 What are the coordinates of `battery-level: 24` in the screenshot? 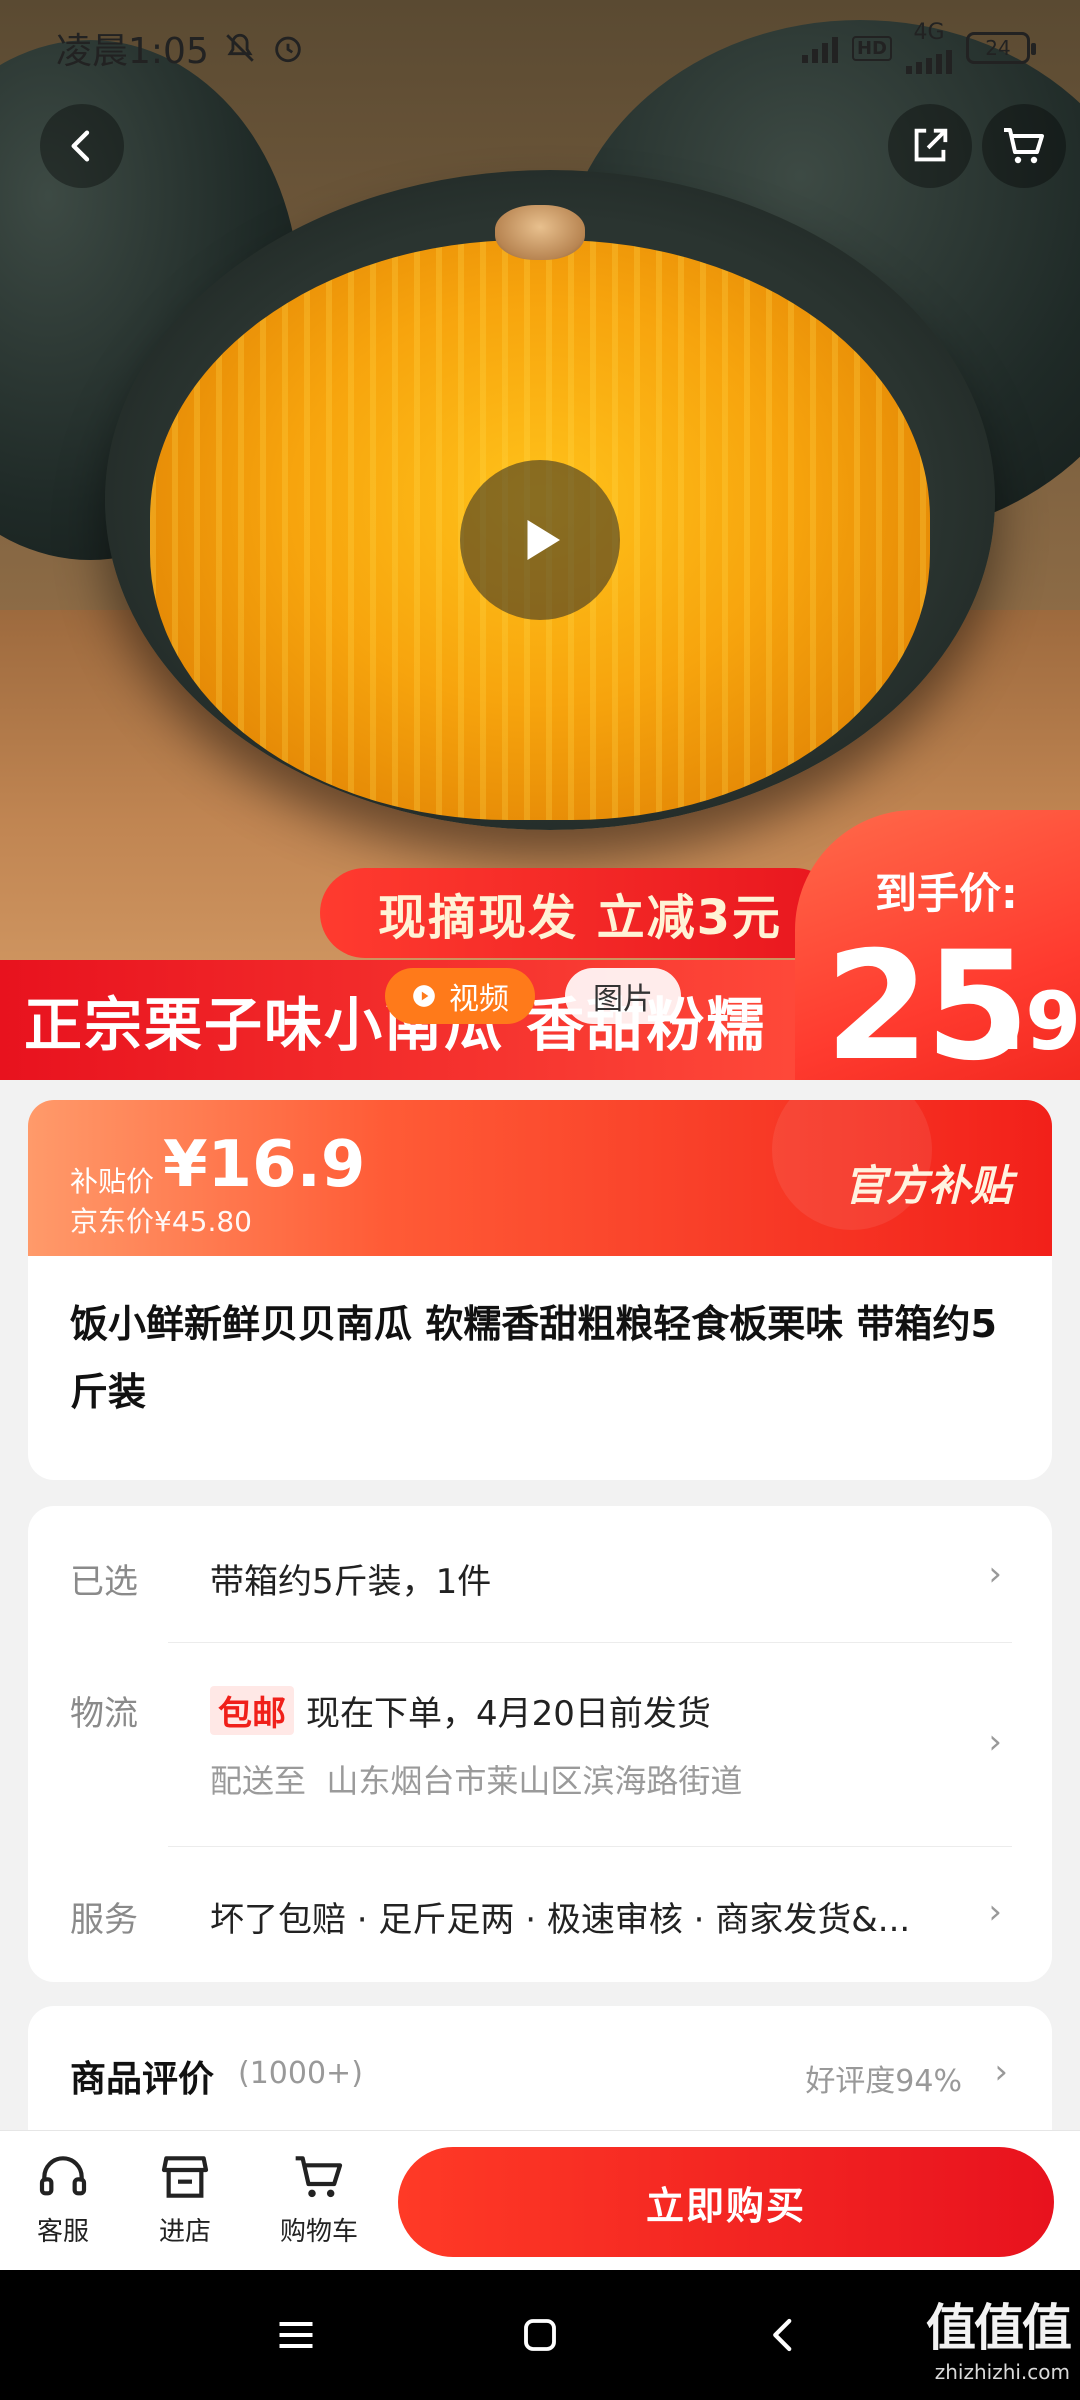 It's located at (998, 48).